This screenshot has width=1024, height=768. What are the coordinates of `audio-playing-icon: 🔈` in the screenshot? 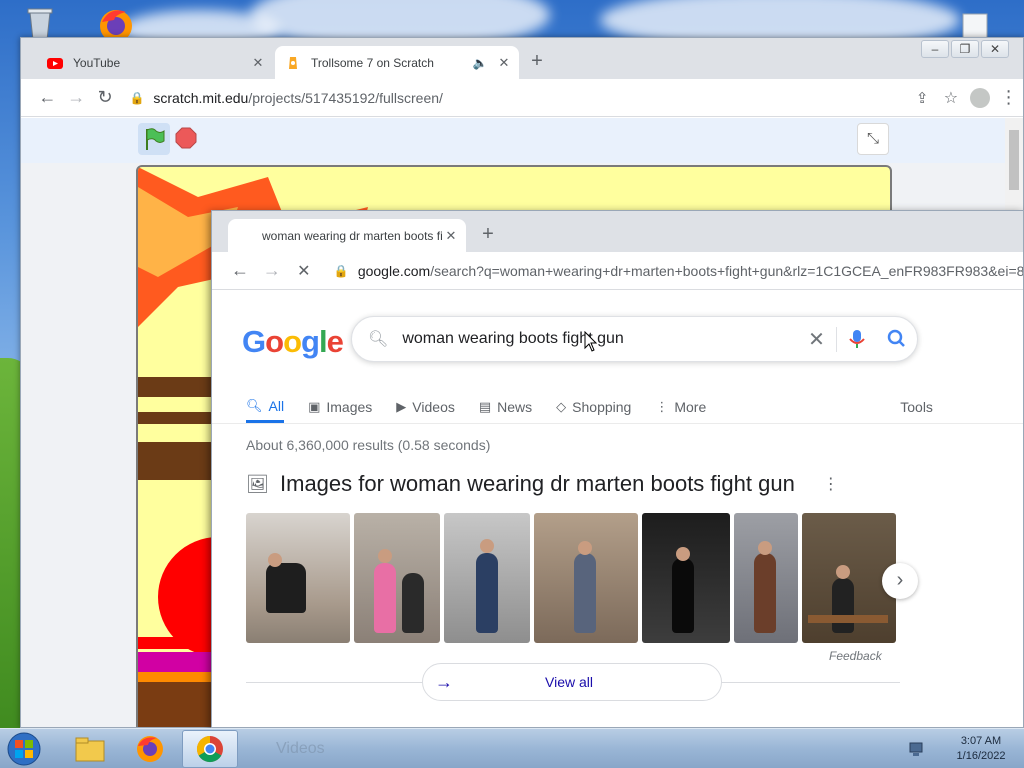 It's located at (480, 63).